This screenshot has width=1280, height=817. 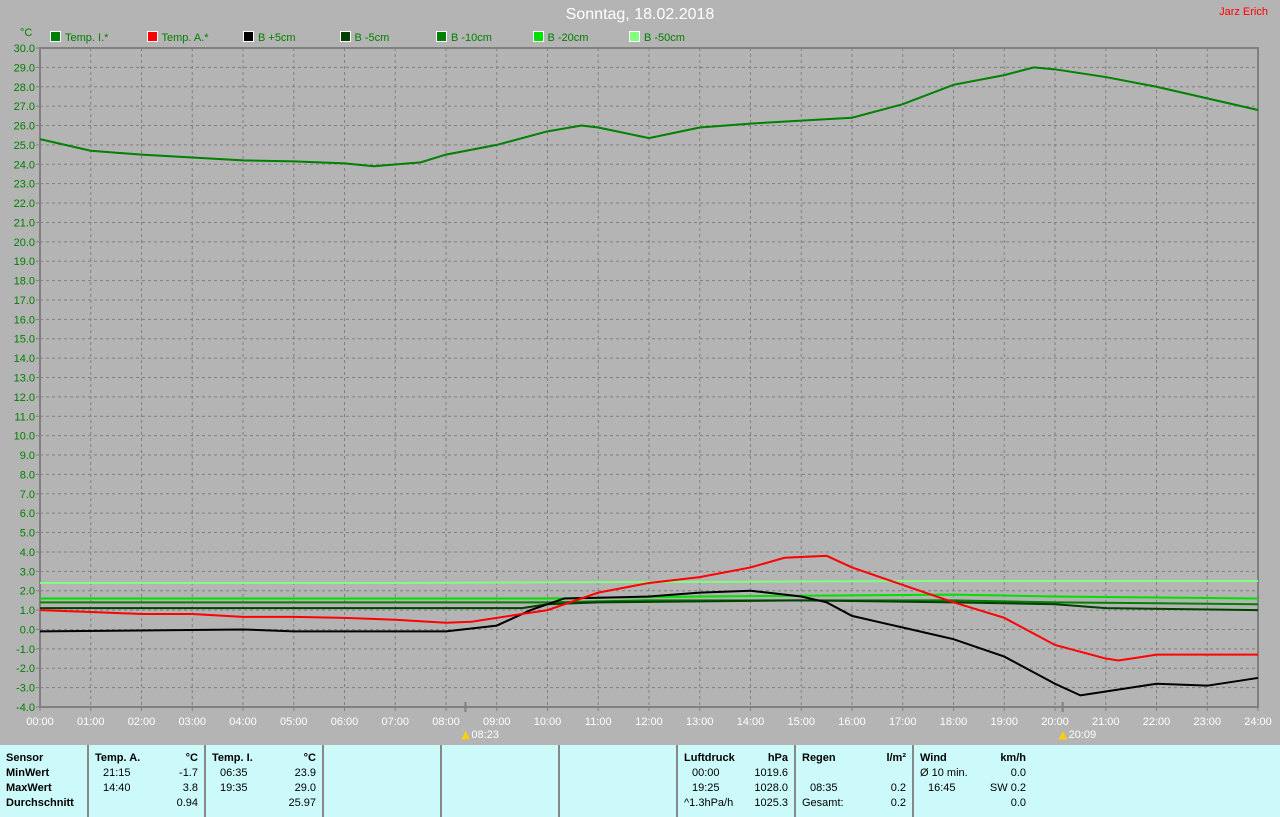 I want to click on avg-value: 25.97, so click(x=302, y=803).